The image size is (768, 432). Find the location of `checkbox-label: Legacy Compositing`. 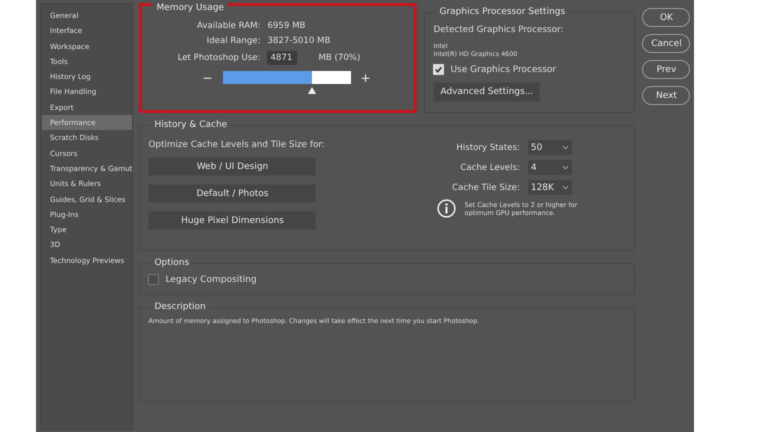

checkbox-label: Legacy Compositing is located at coordinates (211, 279).